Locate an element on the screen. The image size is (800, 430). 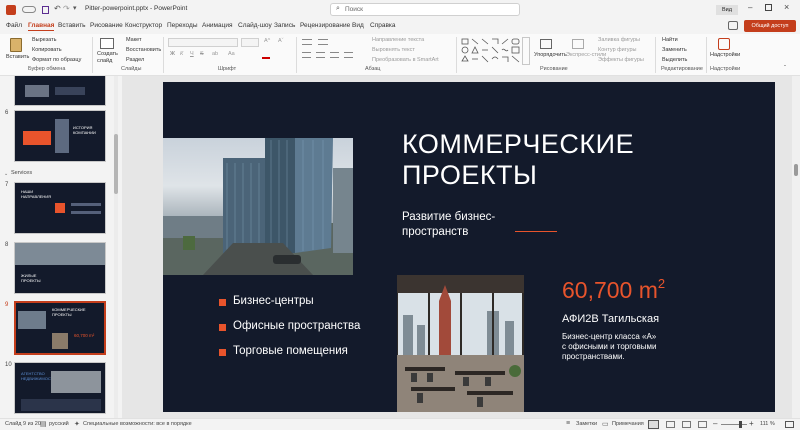
accessibility-status: Специальные возможности: все в порядке is located at coordinates (137, 424).